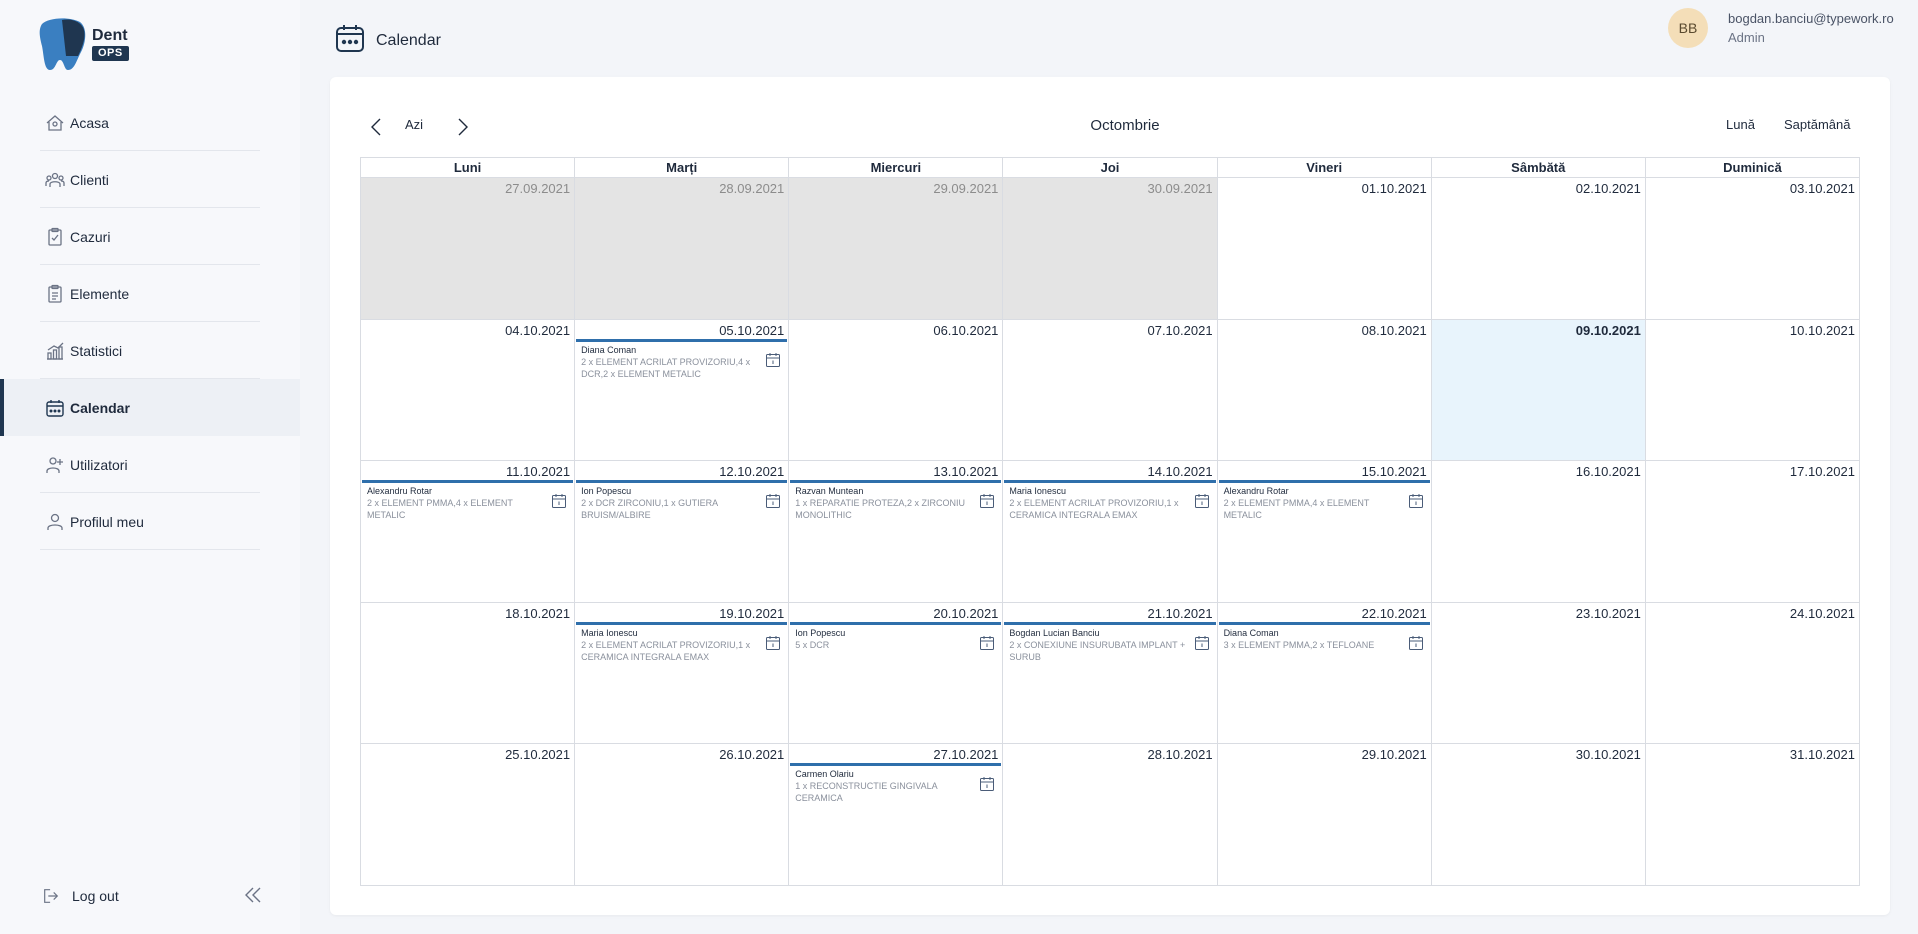  What do you see at coordinates (110, 44) in the screenshot?
I see `brand-text: Dent OPS` at bounding box center [110, 44].